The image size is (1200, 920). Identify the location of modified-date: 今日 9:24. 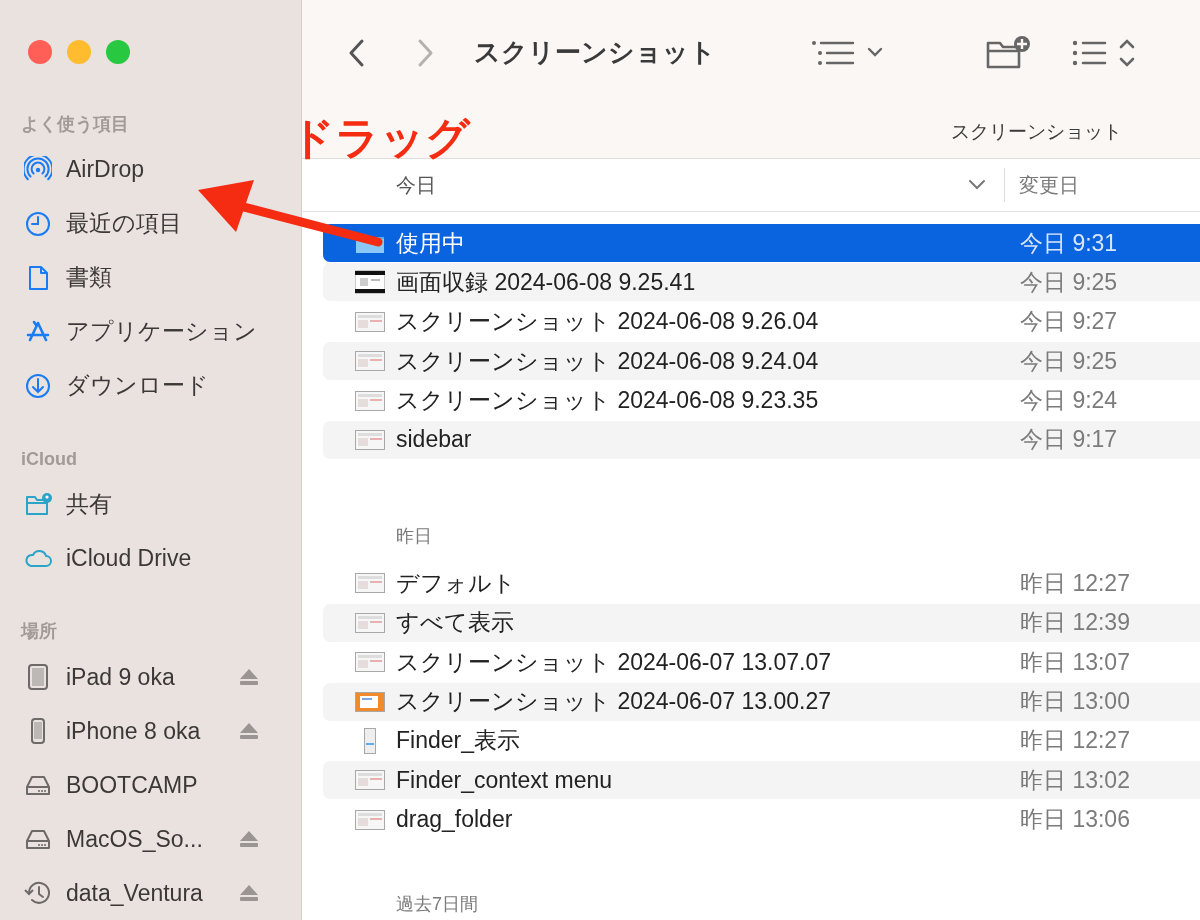
(1069, 401).